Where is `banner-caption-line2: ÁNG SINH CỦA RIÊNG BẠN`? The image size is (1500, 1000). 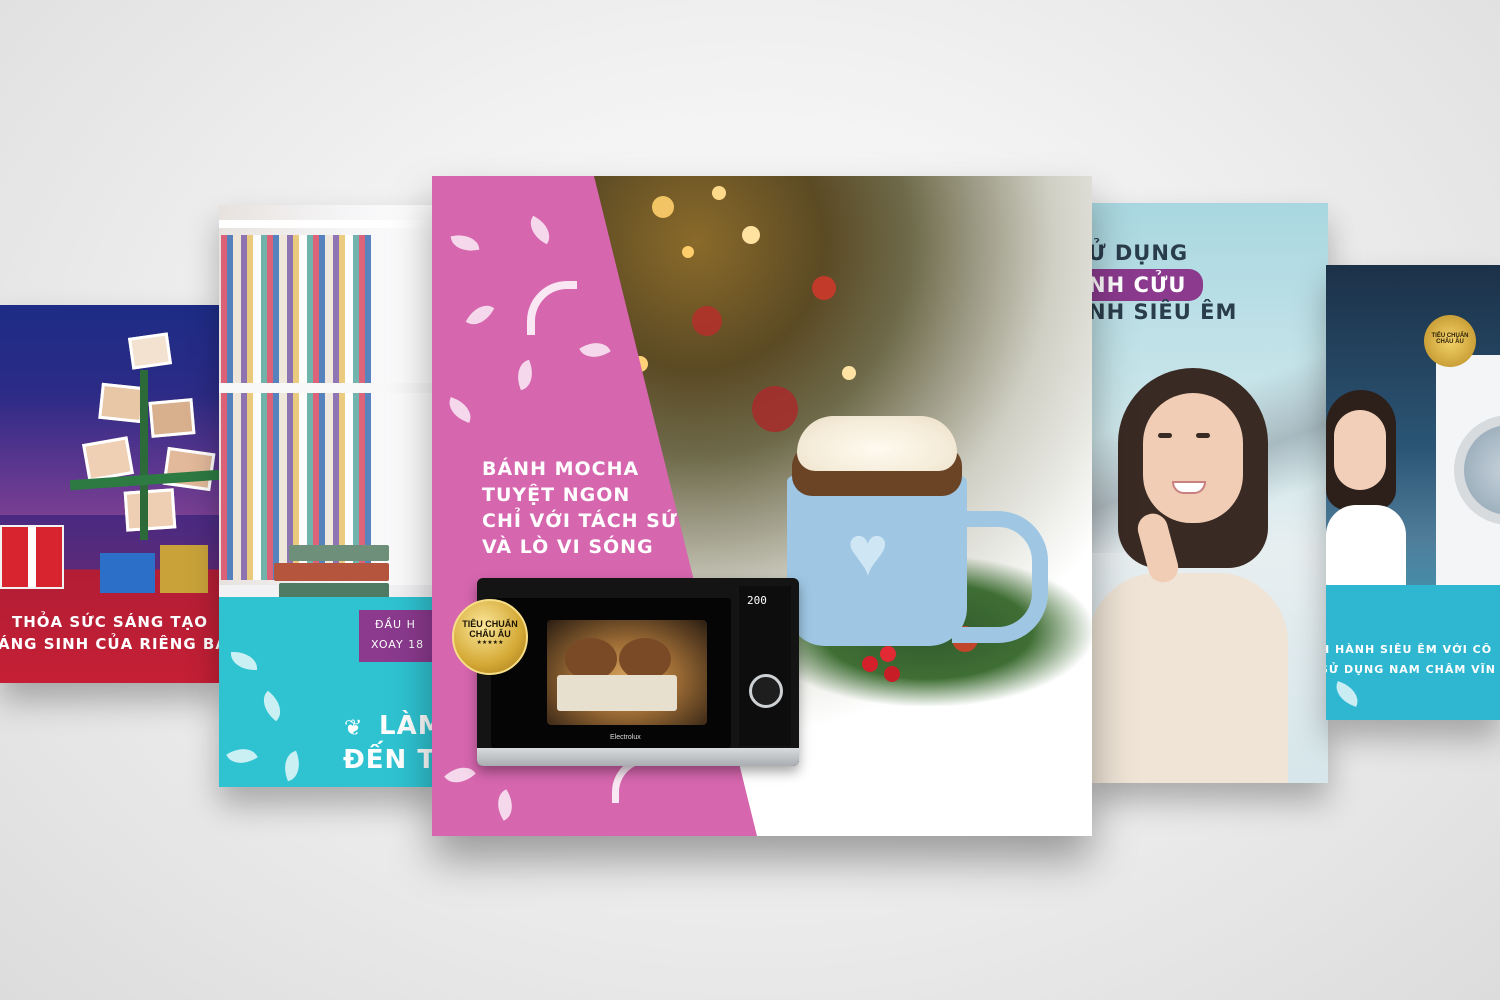 banner-caption-line2: ÁNG SINH CỦA RIÊNG BẠN is located at coordinates (112, 644).